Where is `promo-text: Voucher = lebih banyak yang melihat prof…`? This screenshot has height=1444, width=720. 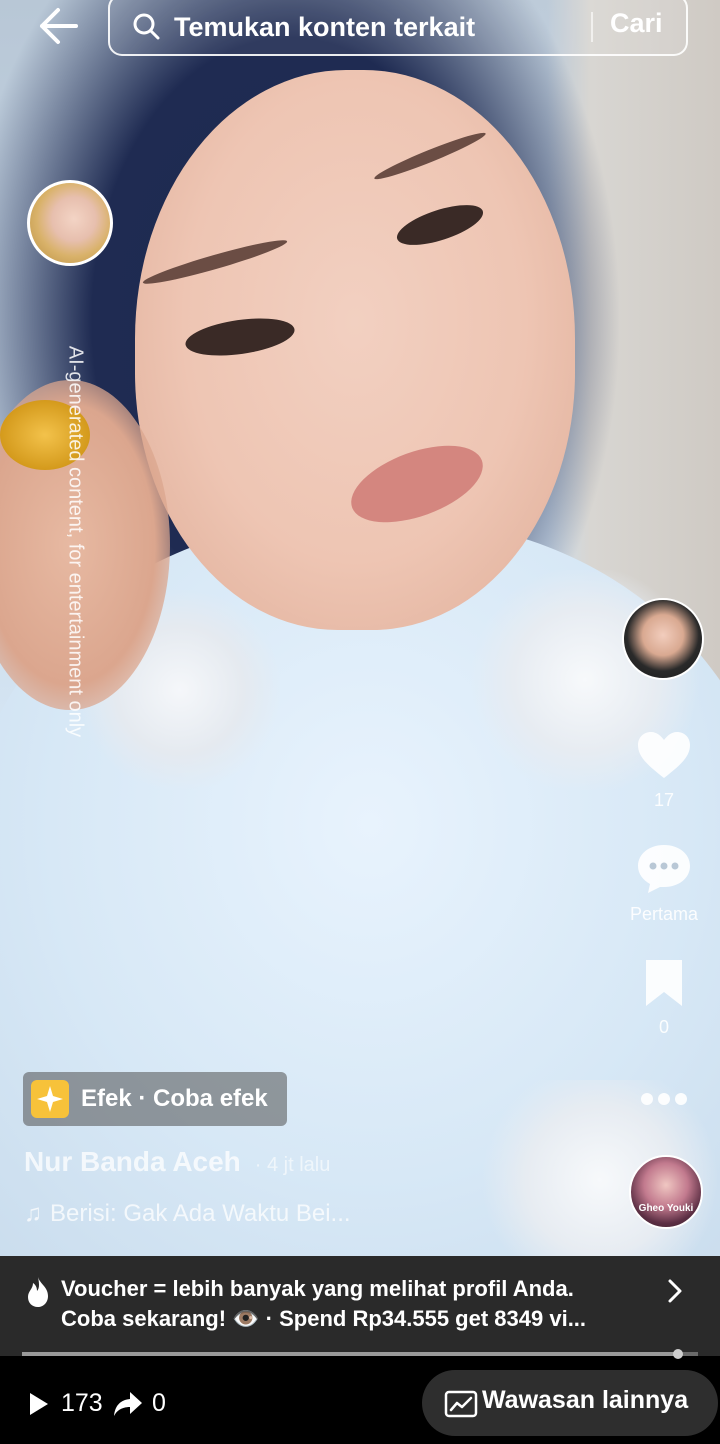 promo-text: Voucher = lebih banyak yang melihat prof… is located at coordinates (361, 1304).